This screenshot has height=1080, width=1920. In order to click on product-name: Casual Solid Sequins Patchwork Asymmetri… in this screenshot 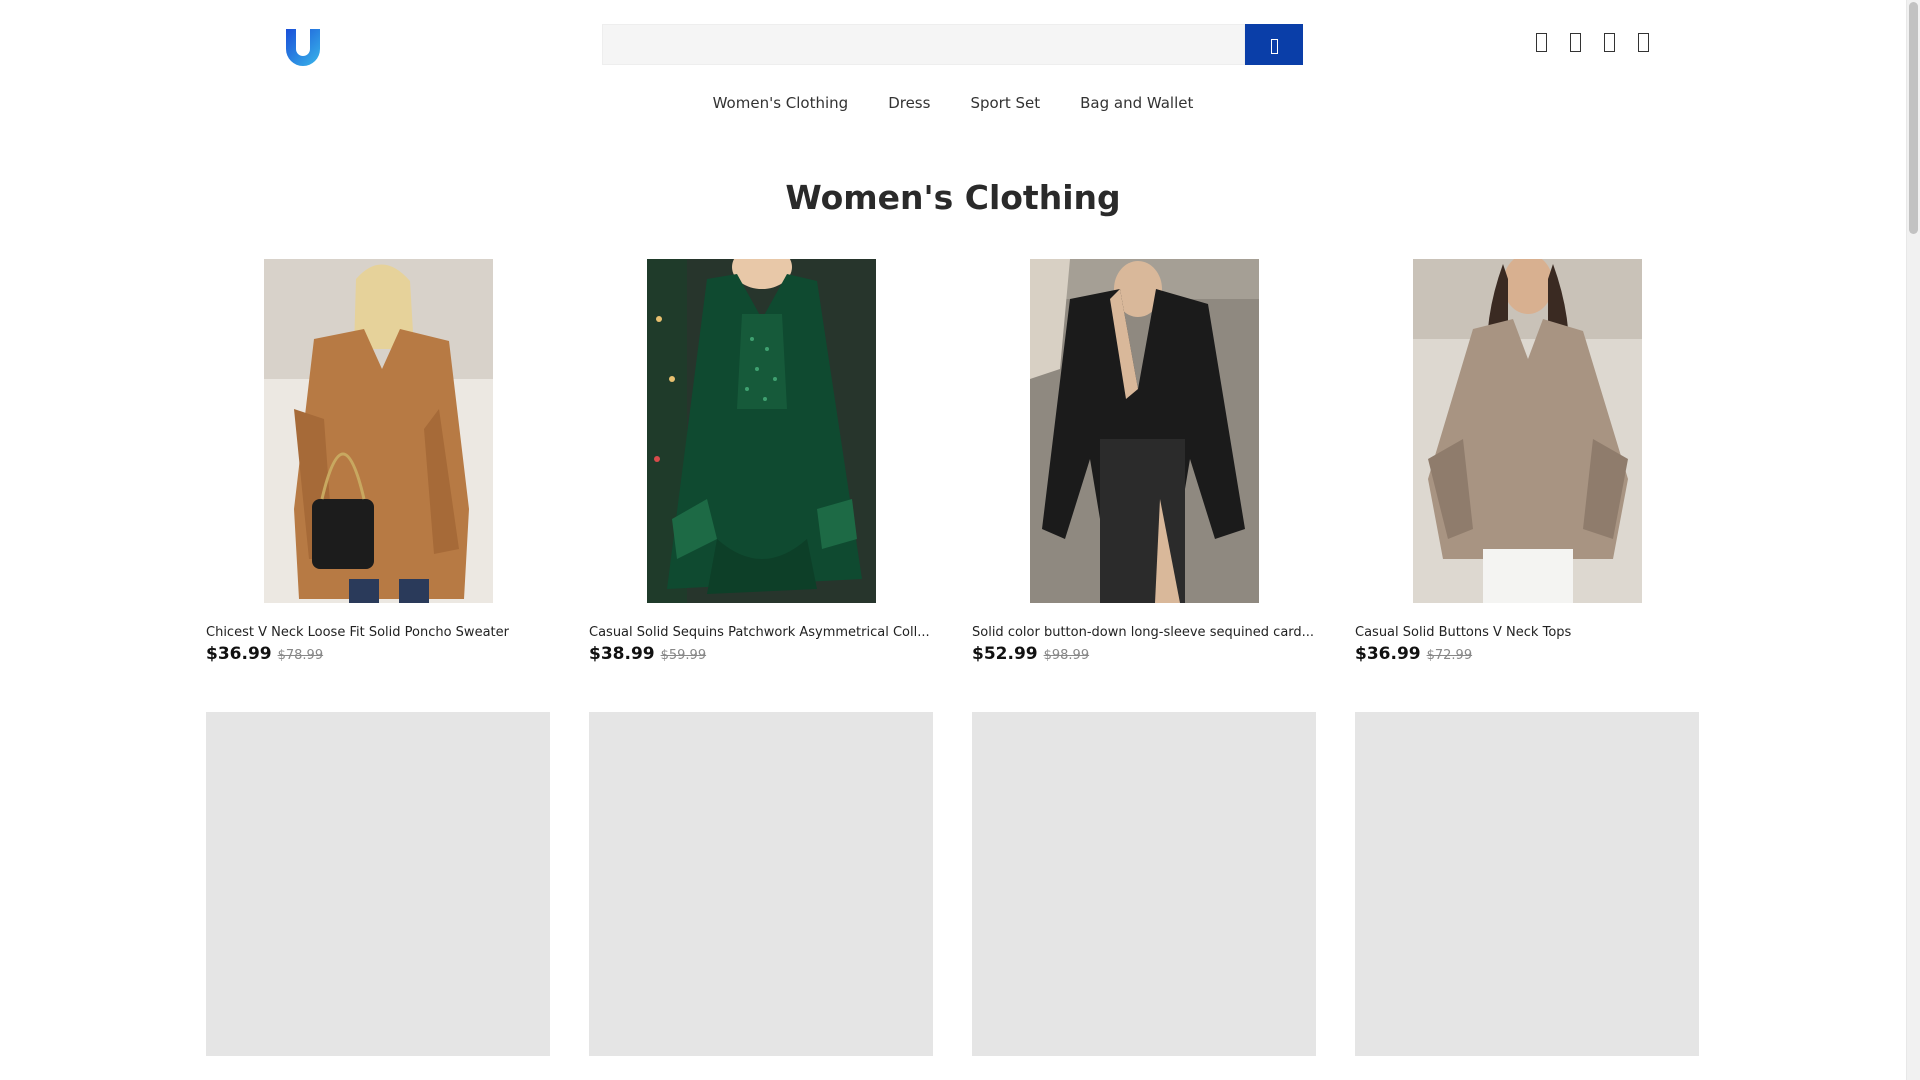, I will do `click(761, 633)`.